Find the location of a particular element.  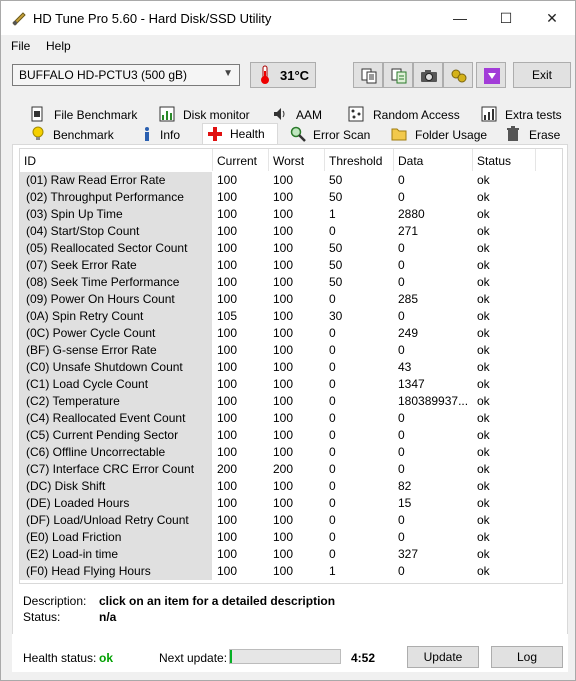

table-row: (02) Throughput Performance 100 100 50 0 ok is located at coordinates (280, 197).